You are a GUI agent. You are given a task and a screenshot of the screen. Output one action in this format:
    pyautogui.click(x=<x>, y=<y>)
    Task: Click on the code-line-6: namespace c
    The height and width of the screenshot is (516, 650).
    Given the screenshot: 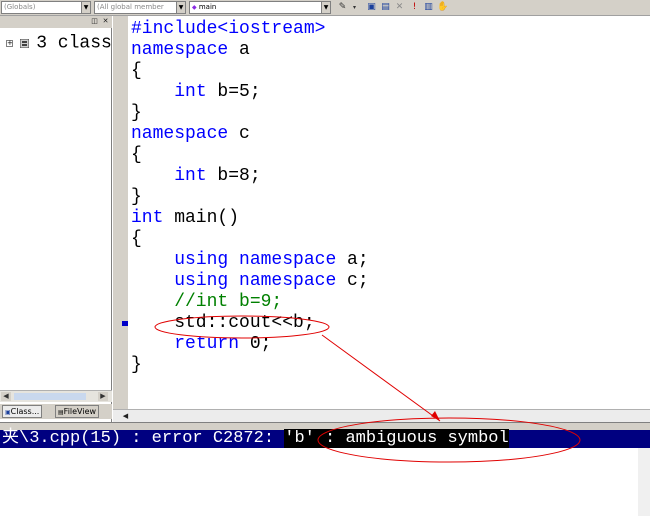 What is the action you would take?
    pyautogui.click(x=190, y=134)
    